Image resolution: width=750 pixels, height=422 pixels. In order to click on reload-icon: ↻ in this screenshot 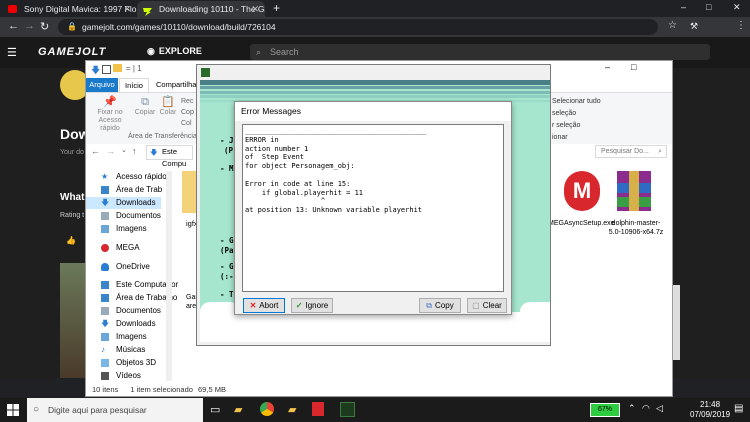, I will do `click(44, 26)`.